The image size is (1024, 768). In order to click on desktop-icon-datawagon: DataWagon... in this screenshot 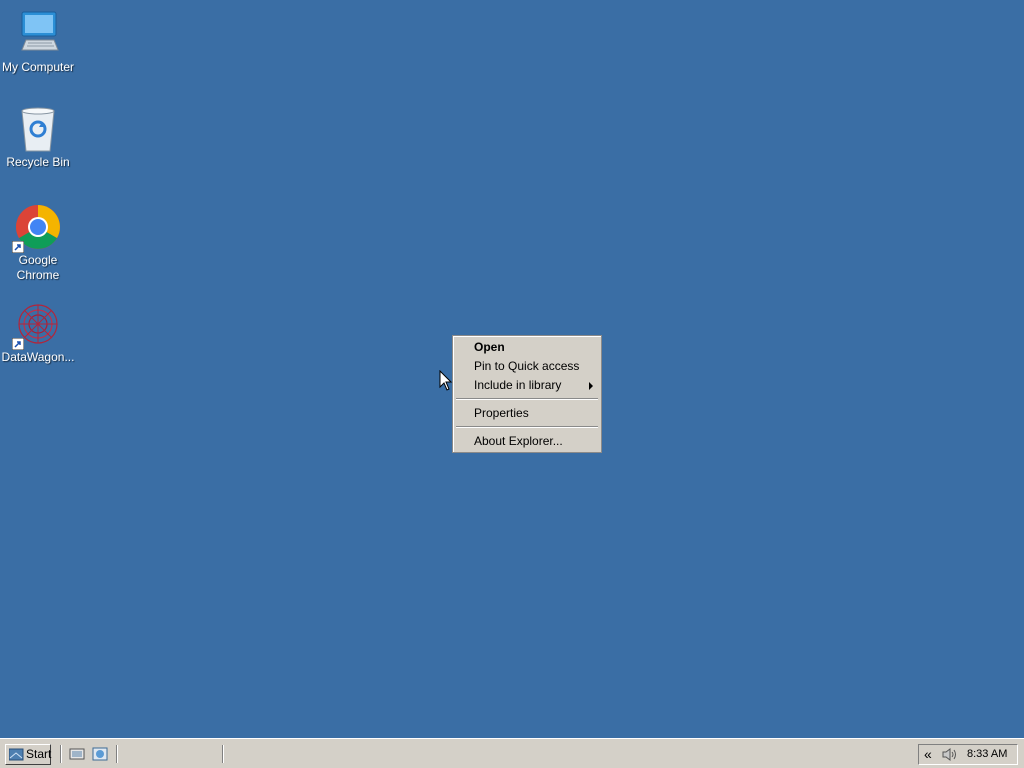, I will do `click(38, 332)`.